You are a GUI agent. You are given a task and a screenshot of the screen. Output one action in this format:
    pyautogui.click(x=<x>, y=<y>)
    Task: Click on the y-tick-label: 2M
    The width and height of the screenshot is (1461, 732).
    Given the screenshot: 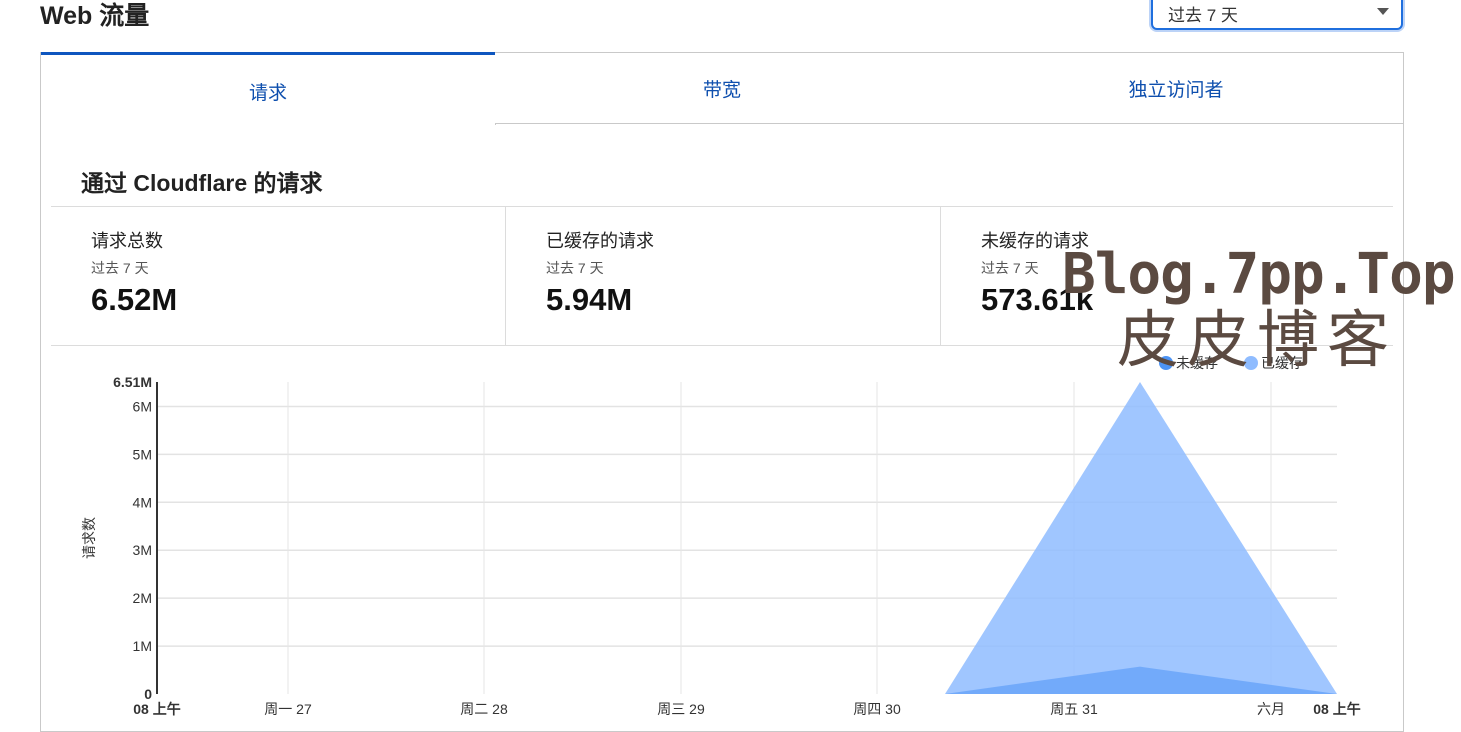 What is the action you would take?
    pyautogui.click(x=142, y=598)
    